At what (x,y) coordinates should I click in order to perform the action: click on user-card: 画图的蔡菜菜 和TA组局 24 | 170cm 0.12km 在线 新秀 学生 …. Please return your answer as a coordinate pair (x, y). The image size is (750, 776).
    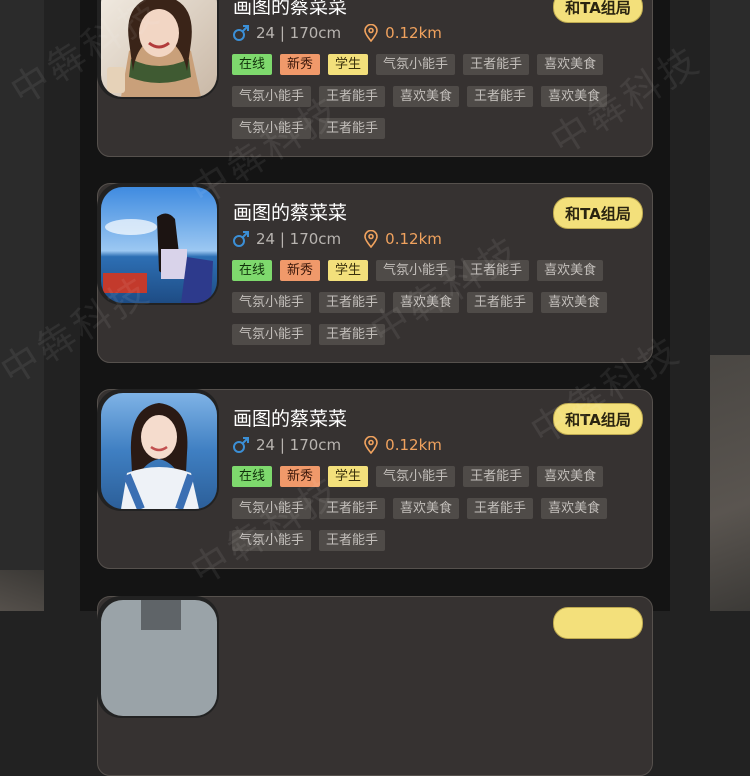
    Looking at the image, I should click on (375, 78).